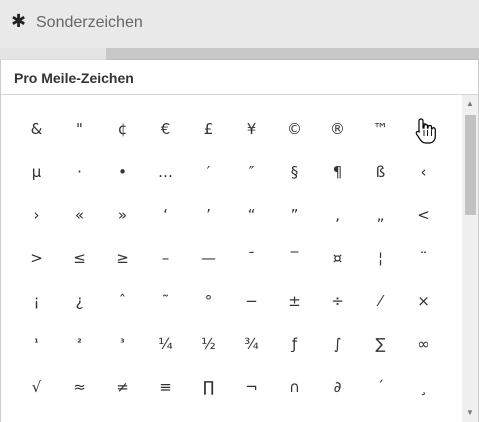 The height and width of the screenshot is (422, 479). What do you see at coordinates (294, 214) in the screenshot?
I see `character-button: ”` at bounding box center [294, 214].